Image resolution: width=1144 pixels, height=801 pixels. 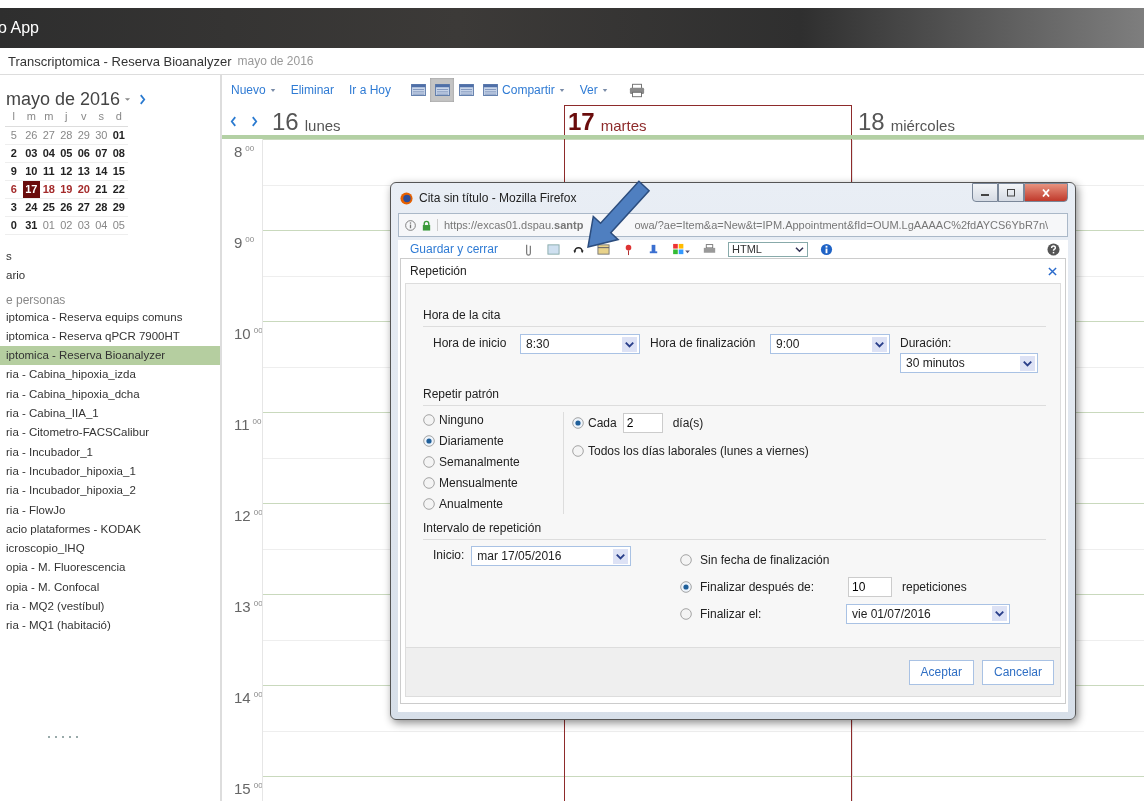 I want to click on format-dropdown: HTML, so click(x=768, y=249).